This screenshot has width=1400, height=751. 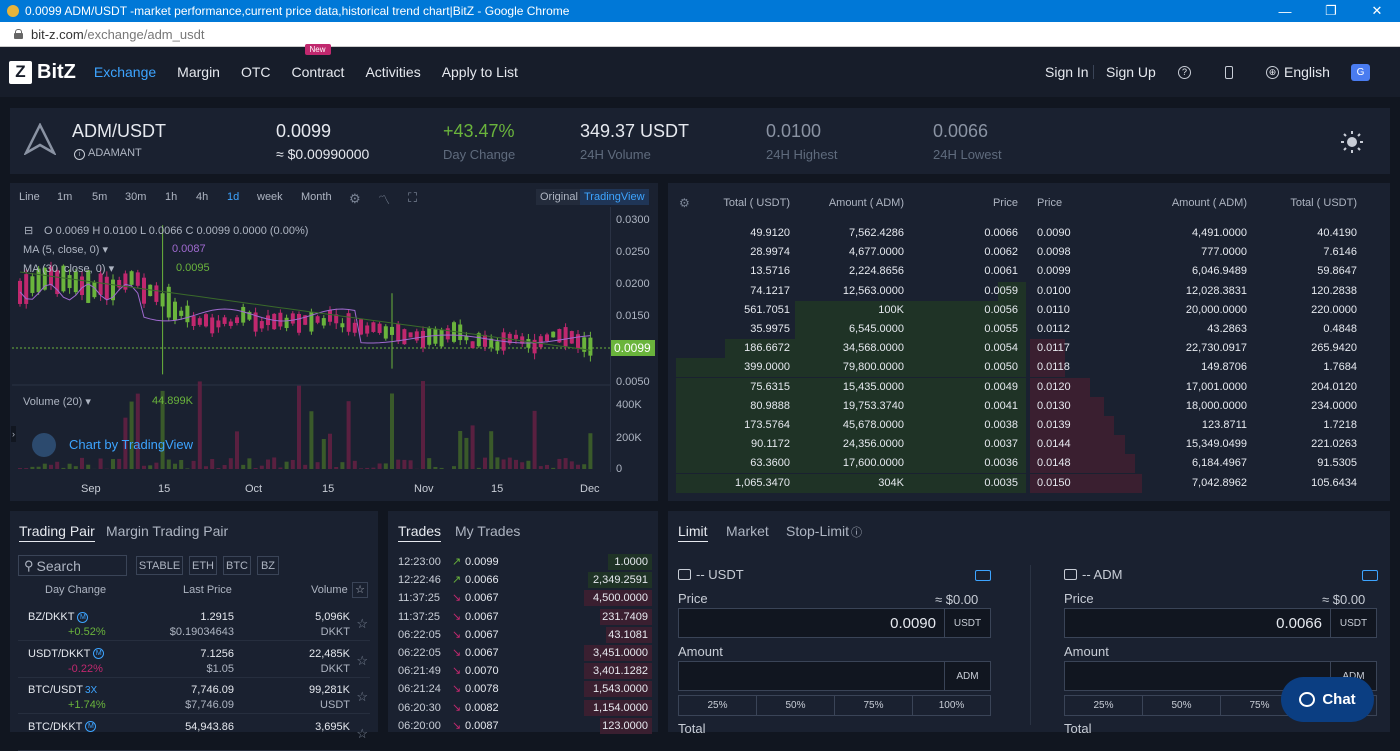 I want to click on nav-margin: Margin, so click(x=198, y=72).